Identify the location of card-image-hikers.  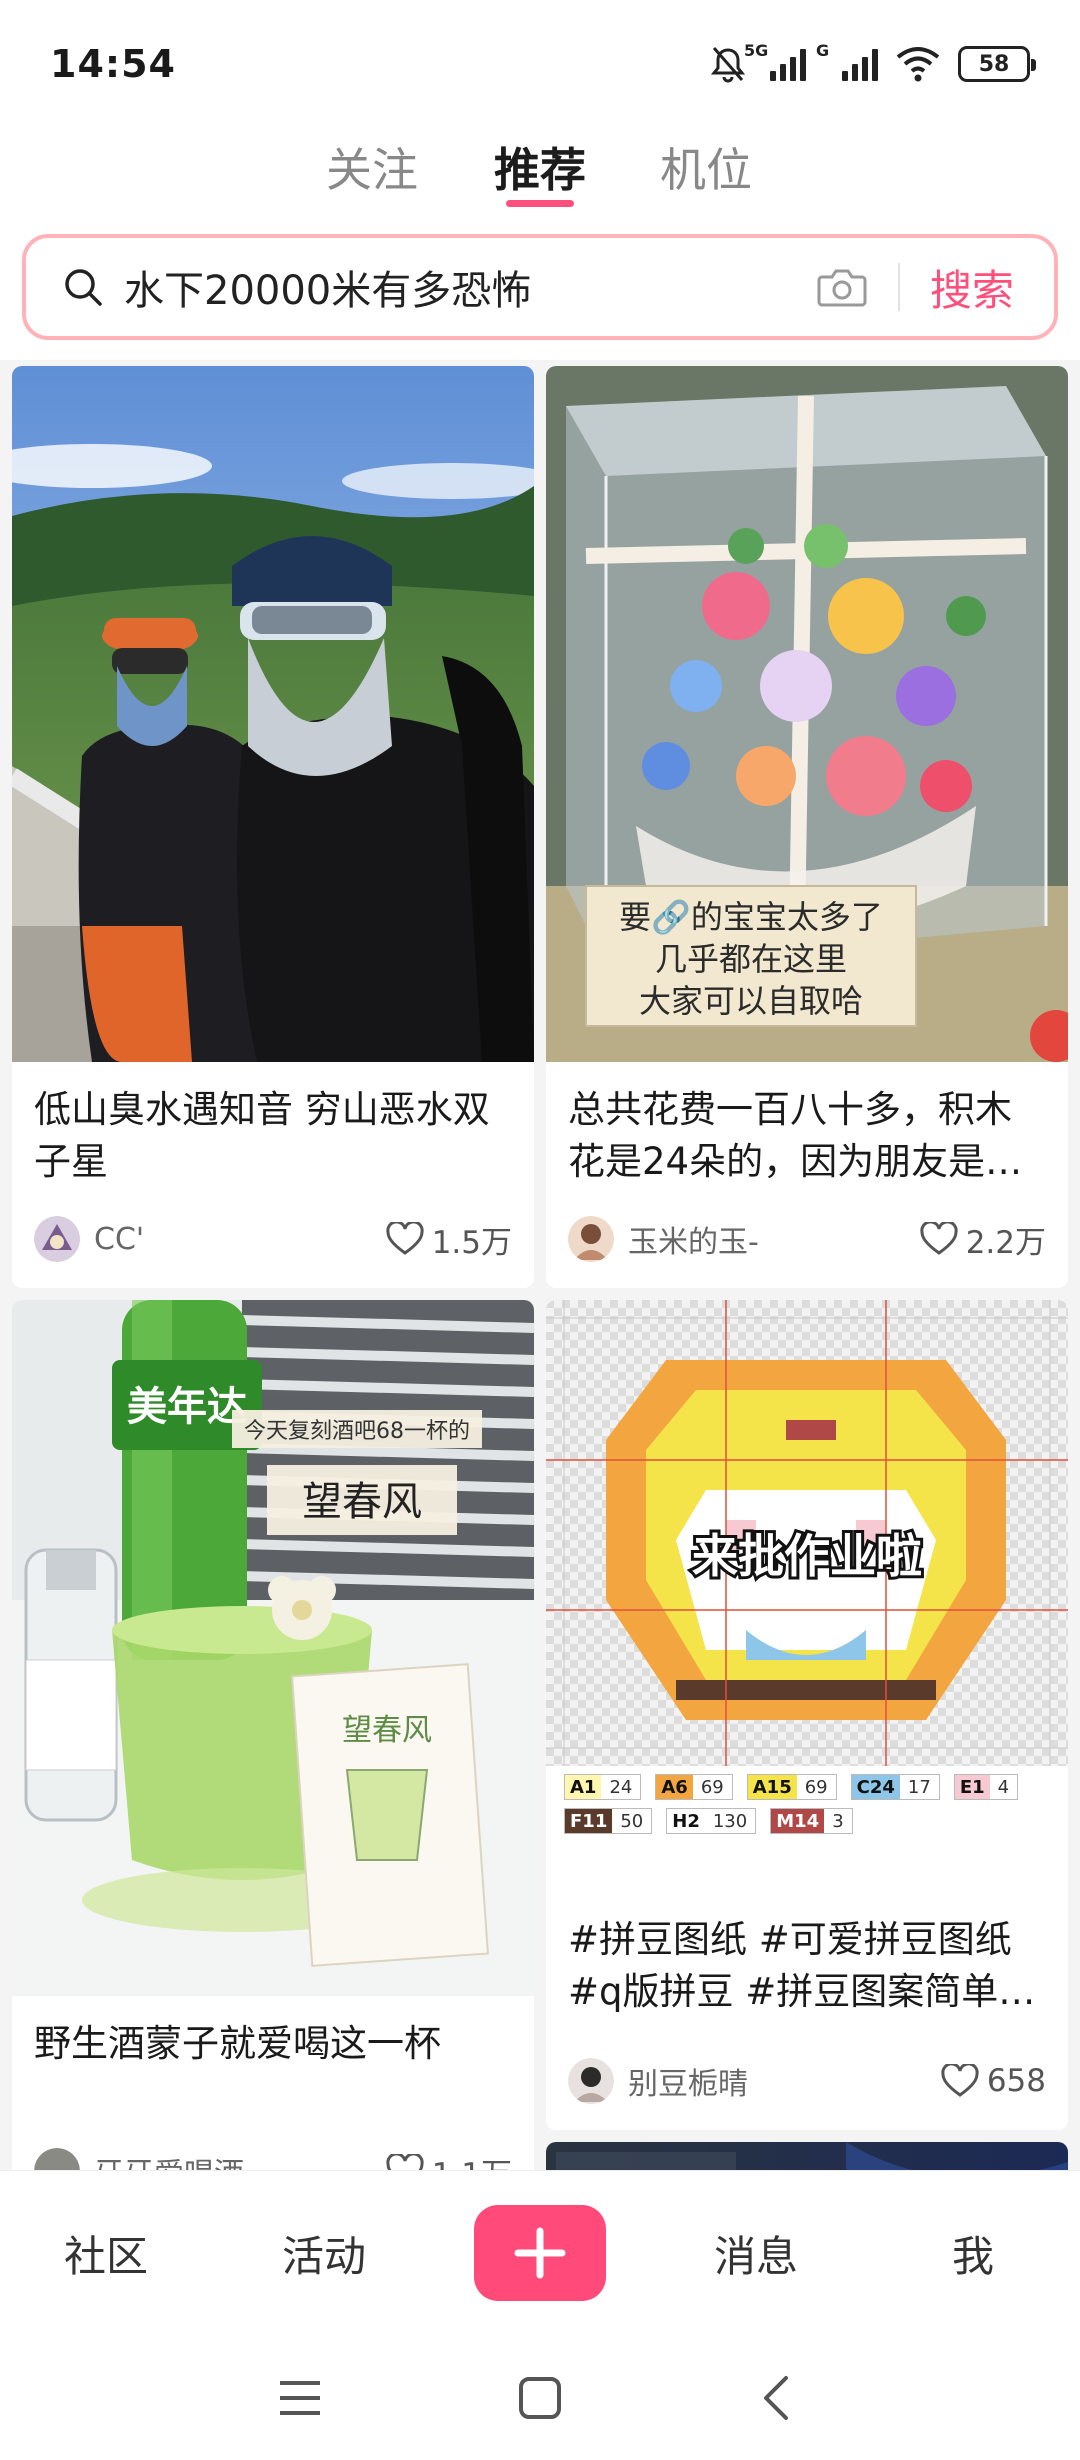
(273, 714).